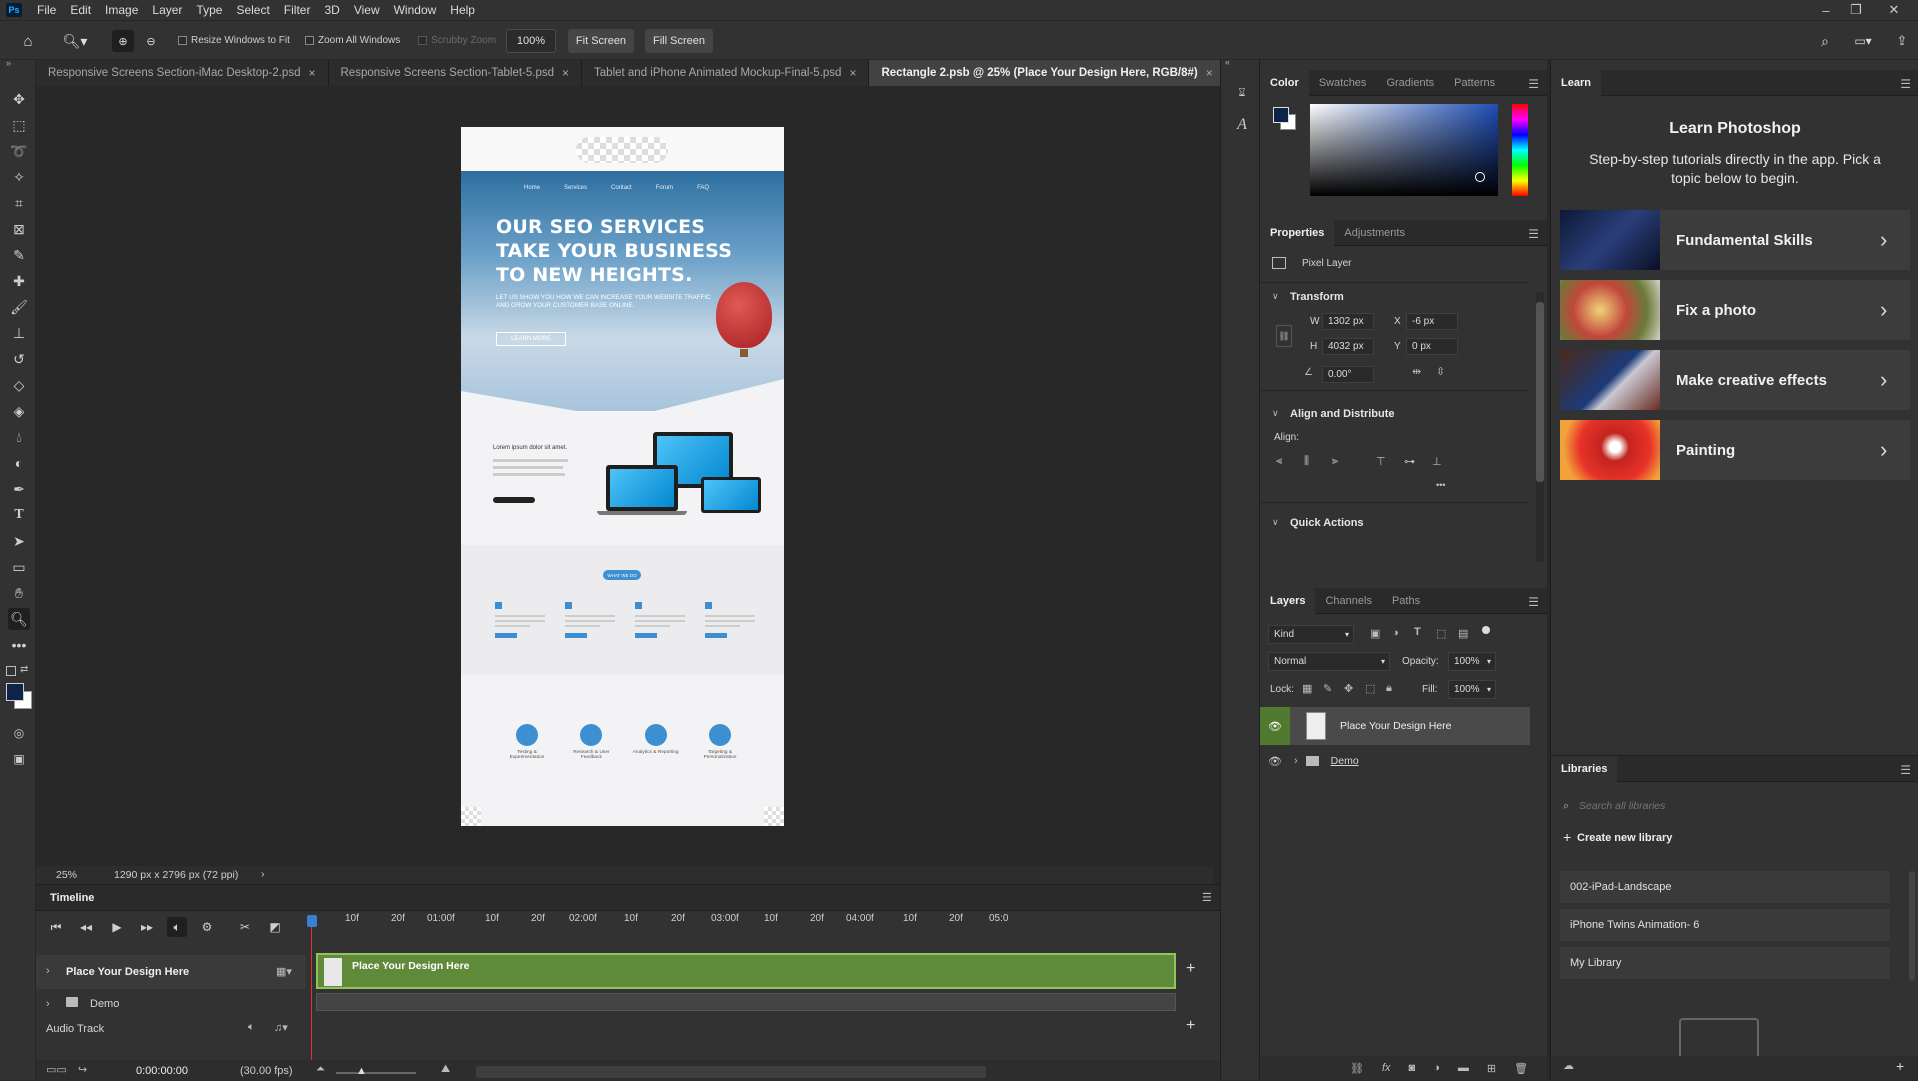  What do you see at coordinates (207, 927) in the screenshot?
I see `timeline-settings-icon: ⚙` at bounding box center [207, 927].